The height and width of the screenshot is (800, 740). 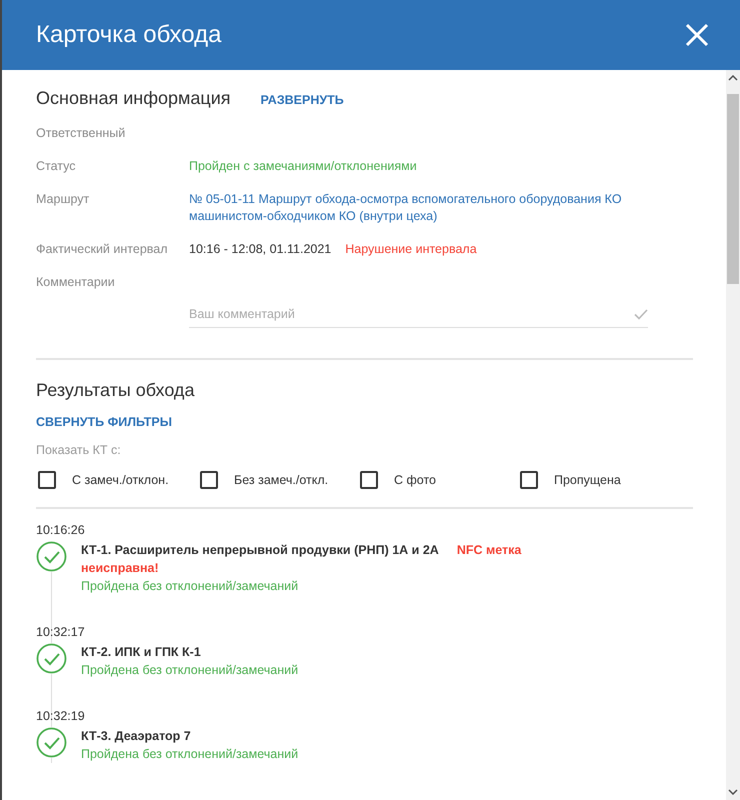 What do you see at coordinates (81, 133) in the screenshot?
I see `field-label: Ответственный` at bounding box center [81, 133].